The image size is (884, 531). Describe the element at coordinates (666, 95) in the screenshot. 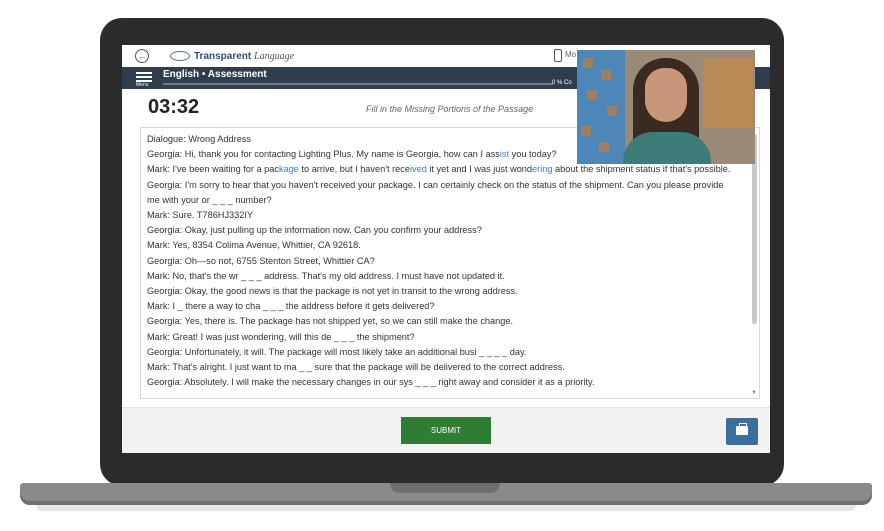

I see `presenter-face` at that location.